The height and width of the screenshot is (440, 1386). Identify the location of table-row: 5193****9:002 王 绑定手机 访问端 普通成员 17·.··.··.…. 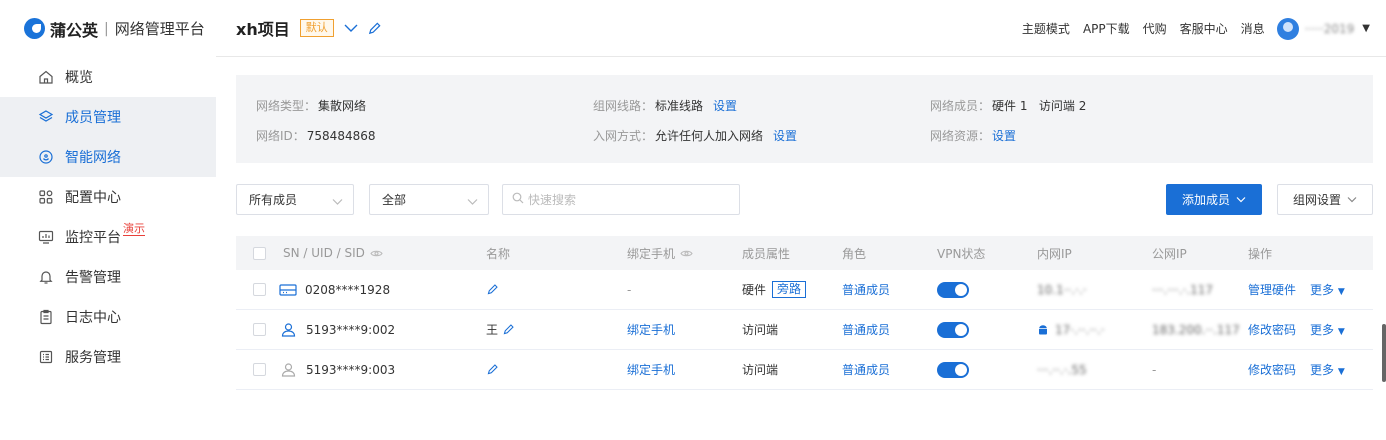
(804, 330).